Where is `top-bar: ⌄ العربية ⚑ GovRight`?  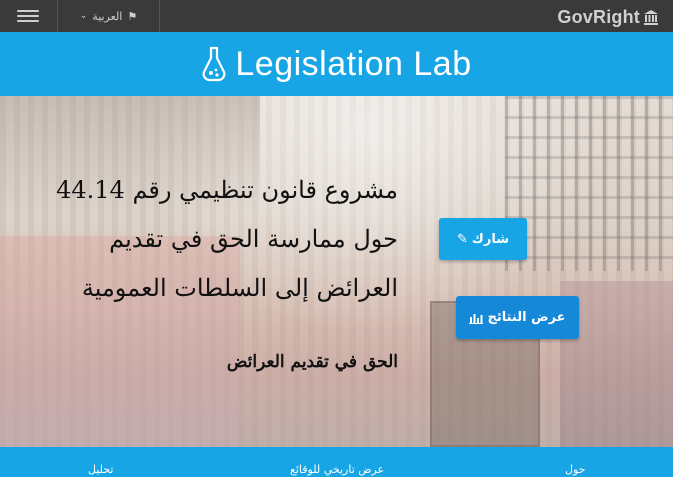 top-bar: ⌄ العربية ⚑ GovRight is located at coordinates (336, 16).